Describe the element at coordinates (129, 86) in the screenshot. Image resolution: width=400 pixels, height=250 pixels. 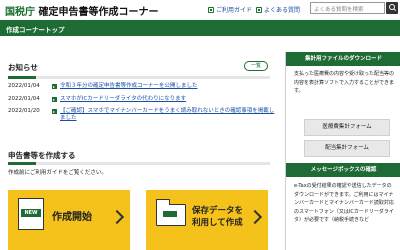
I see `news-link: 令和３年分の確定申告書等作成コーナーを公開しました` at that location.